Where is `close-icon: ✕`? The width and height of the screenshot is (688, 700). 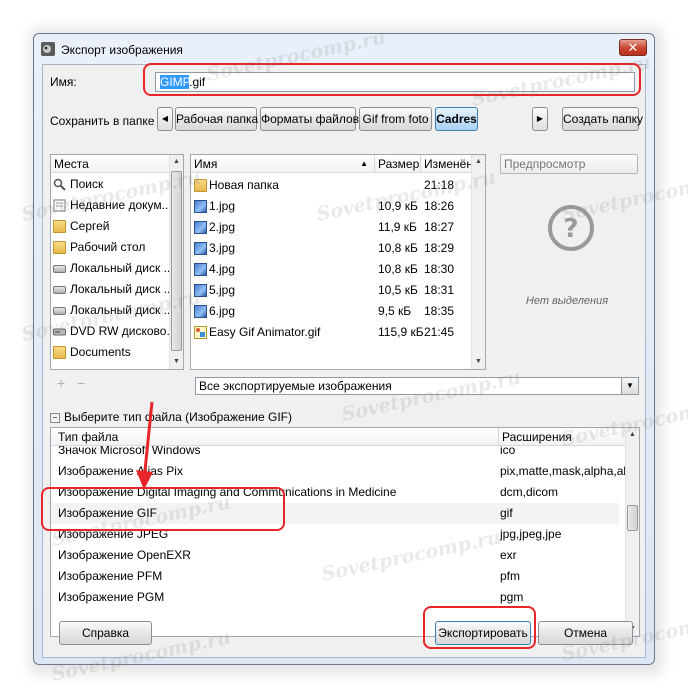
close-icon: ✕ is located at coordinates (633, 47).